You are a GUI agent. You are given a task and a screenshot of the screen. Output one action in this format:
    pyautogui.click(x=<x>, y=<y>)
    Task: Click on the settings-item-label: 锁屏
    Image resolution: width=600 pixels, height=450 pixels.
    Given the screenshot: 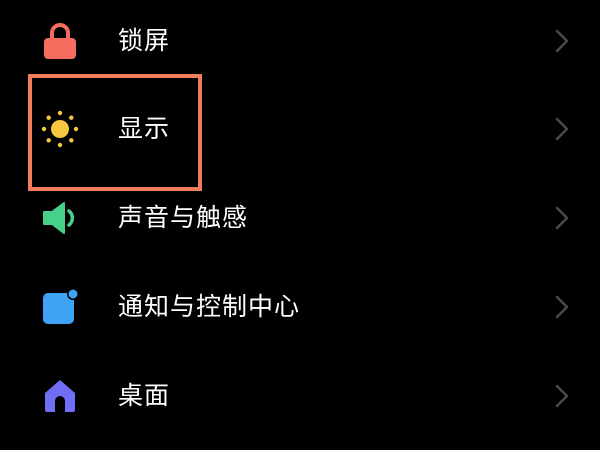 What is the action you would take?
    pyautogui.click(x=144, y=40)
    